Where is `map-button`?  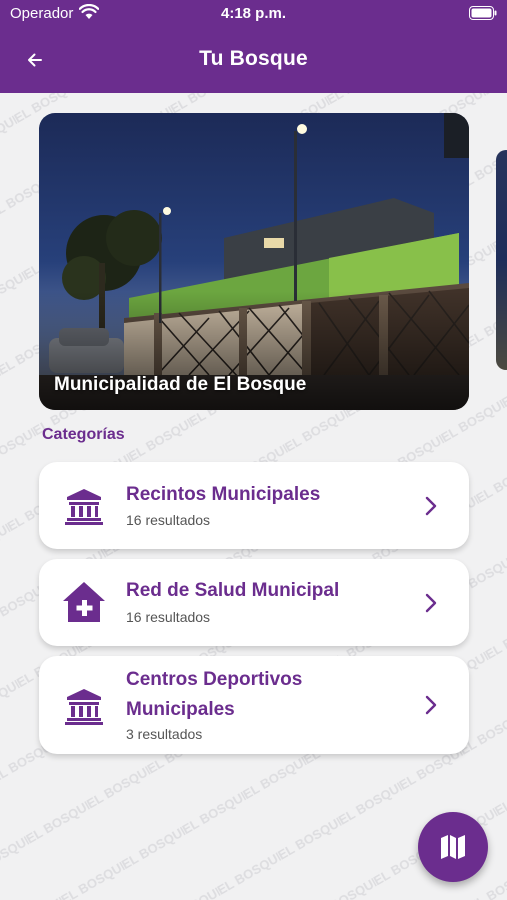 map-button is located at coordinates (453, 847).